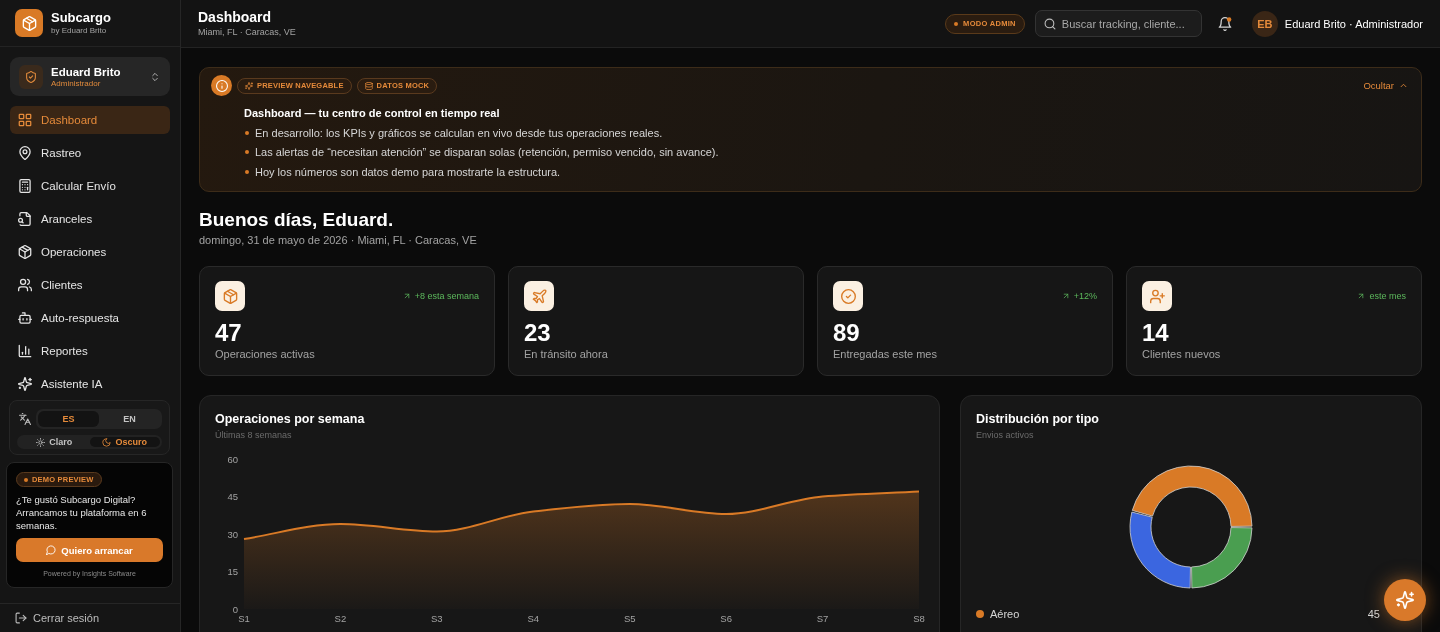 The width and height of the screenshot is (1440, 632). Describe the element at coordinates (21, 618) in the screenshot. I see `logout-icon` at that location.